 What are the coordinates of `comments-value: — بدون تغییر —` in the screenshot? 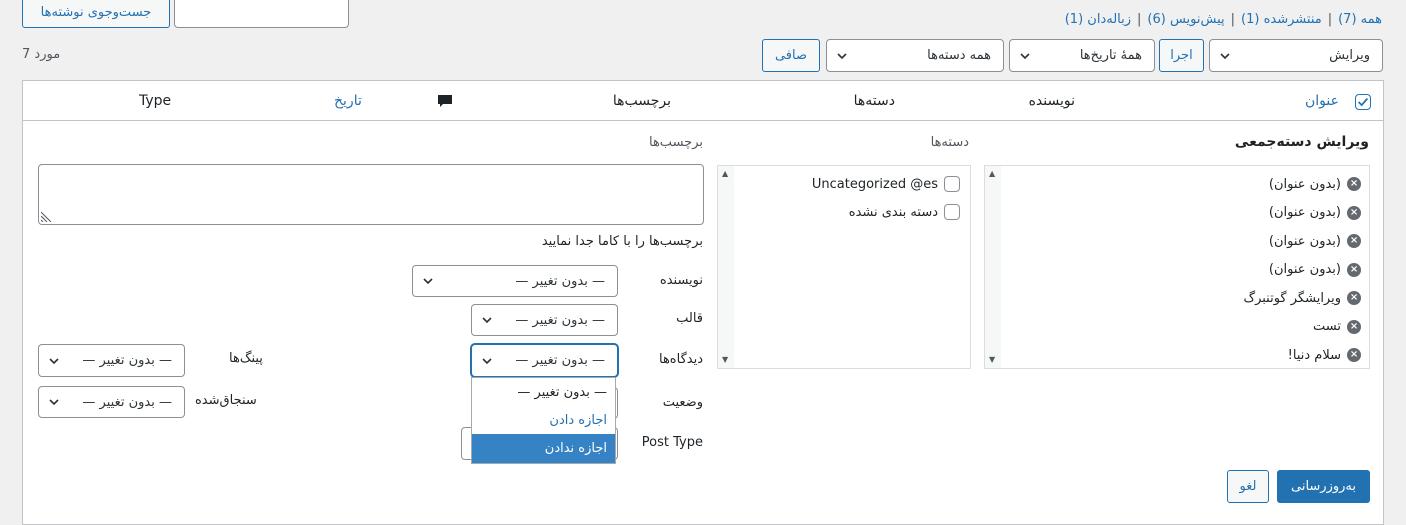 It's located at (560, 360).